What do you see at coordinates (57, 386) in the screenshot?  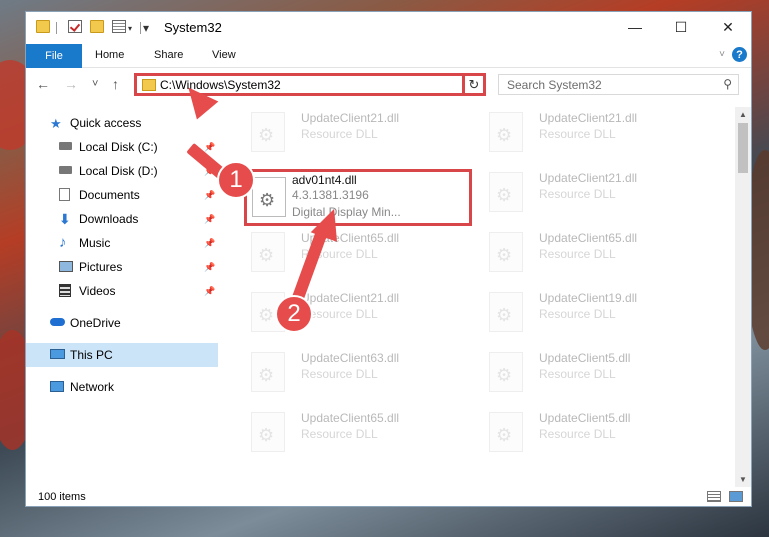 I see `network-icon` at bounding box center [57, 386].